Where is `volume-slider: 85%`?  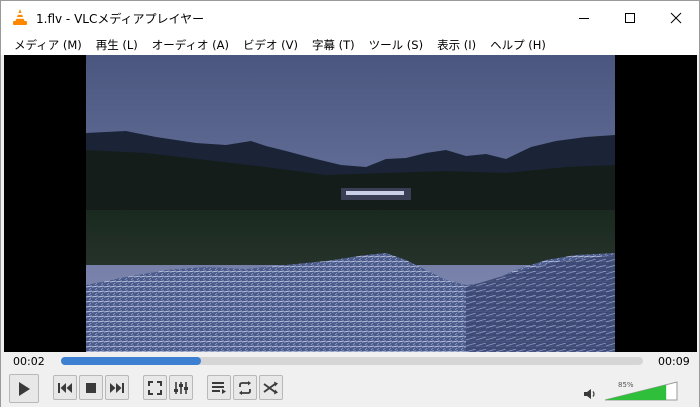
volume-slider: 85% is located at coordinates (641, 390).